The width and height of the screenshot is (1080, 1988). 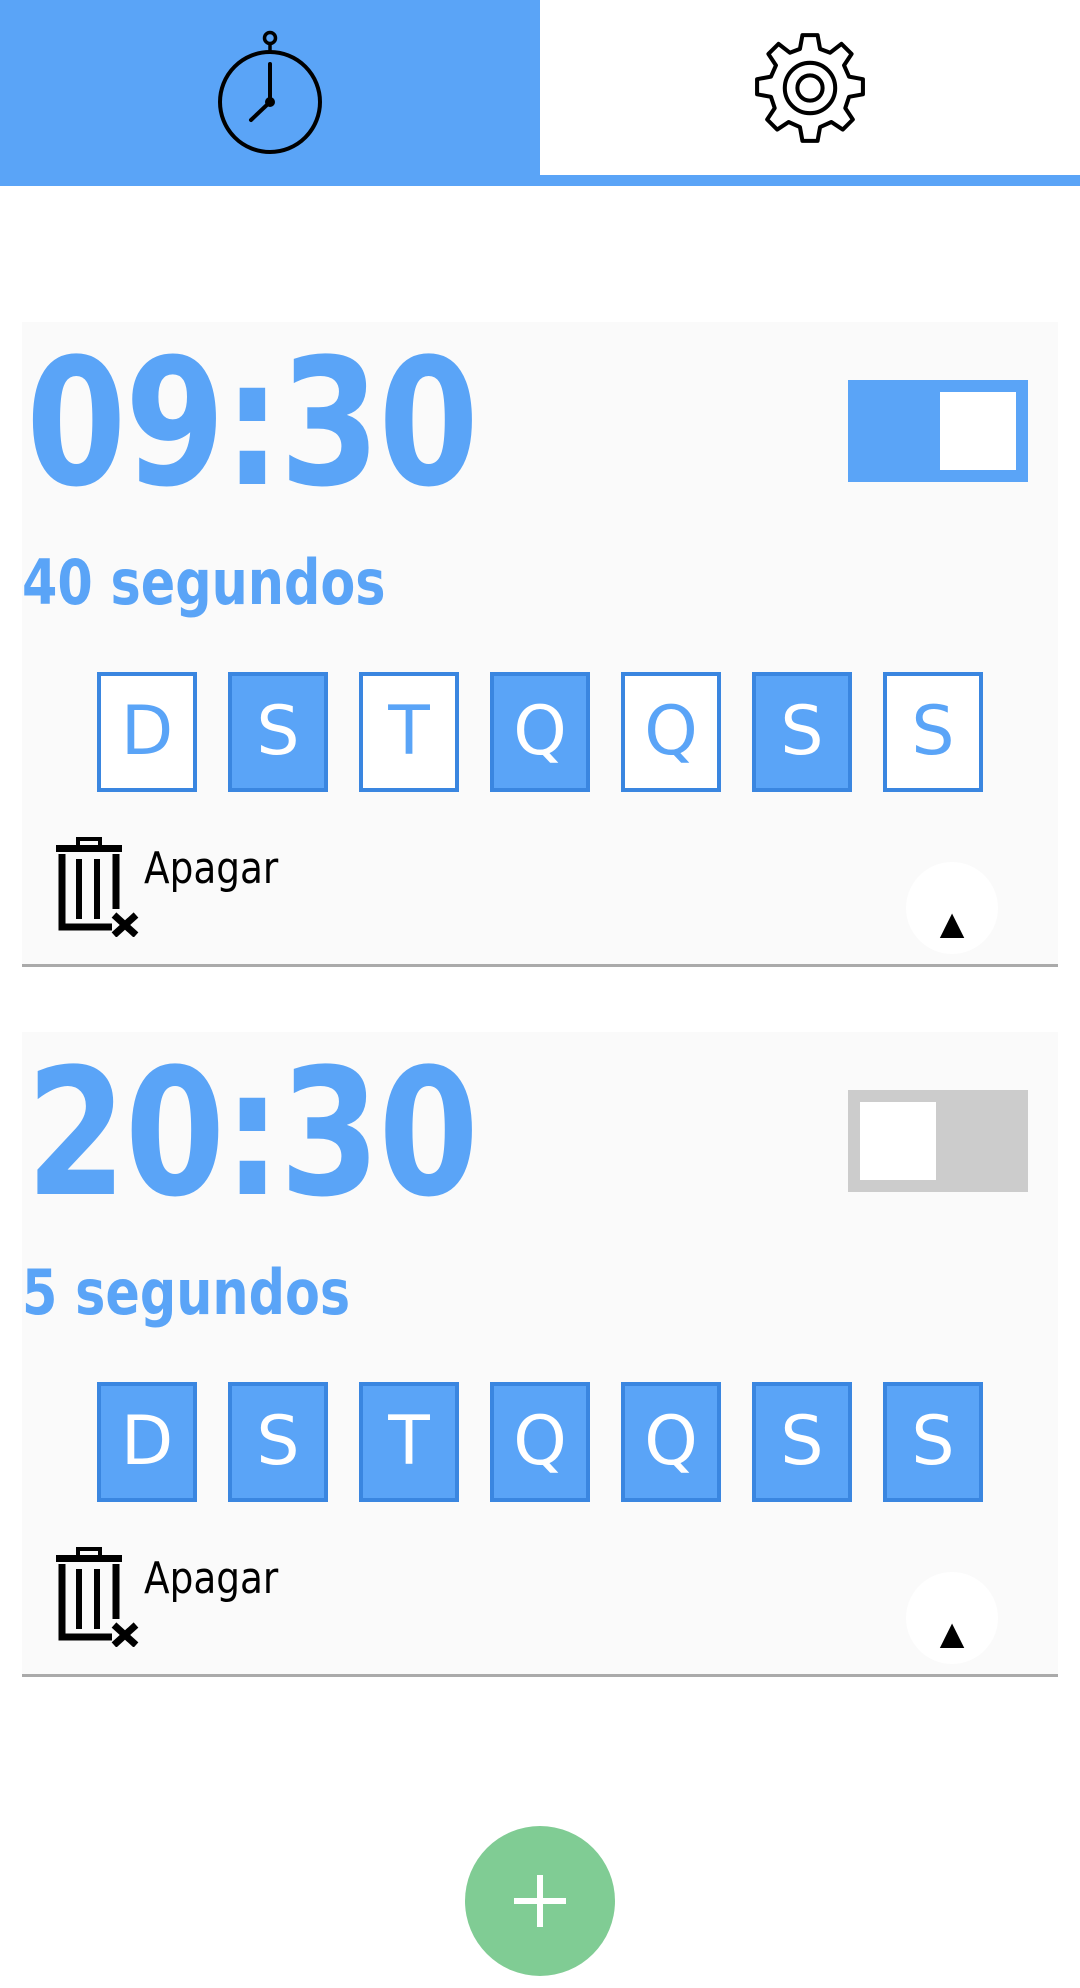 What do you see at coordinates (204, 583) in the screenshot?
I see `alarm-duration: 40 segundos` at bounding box center [204, 583].